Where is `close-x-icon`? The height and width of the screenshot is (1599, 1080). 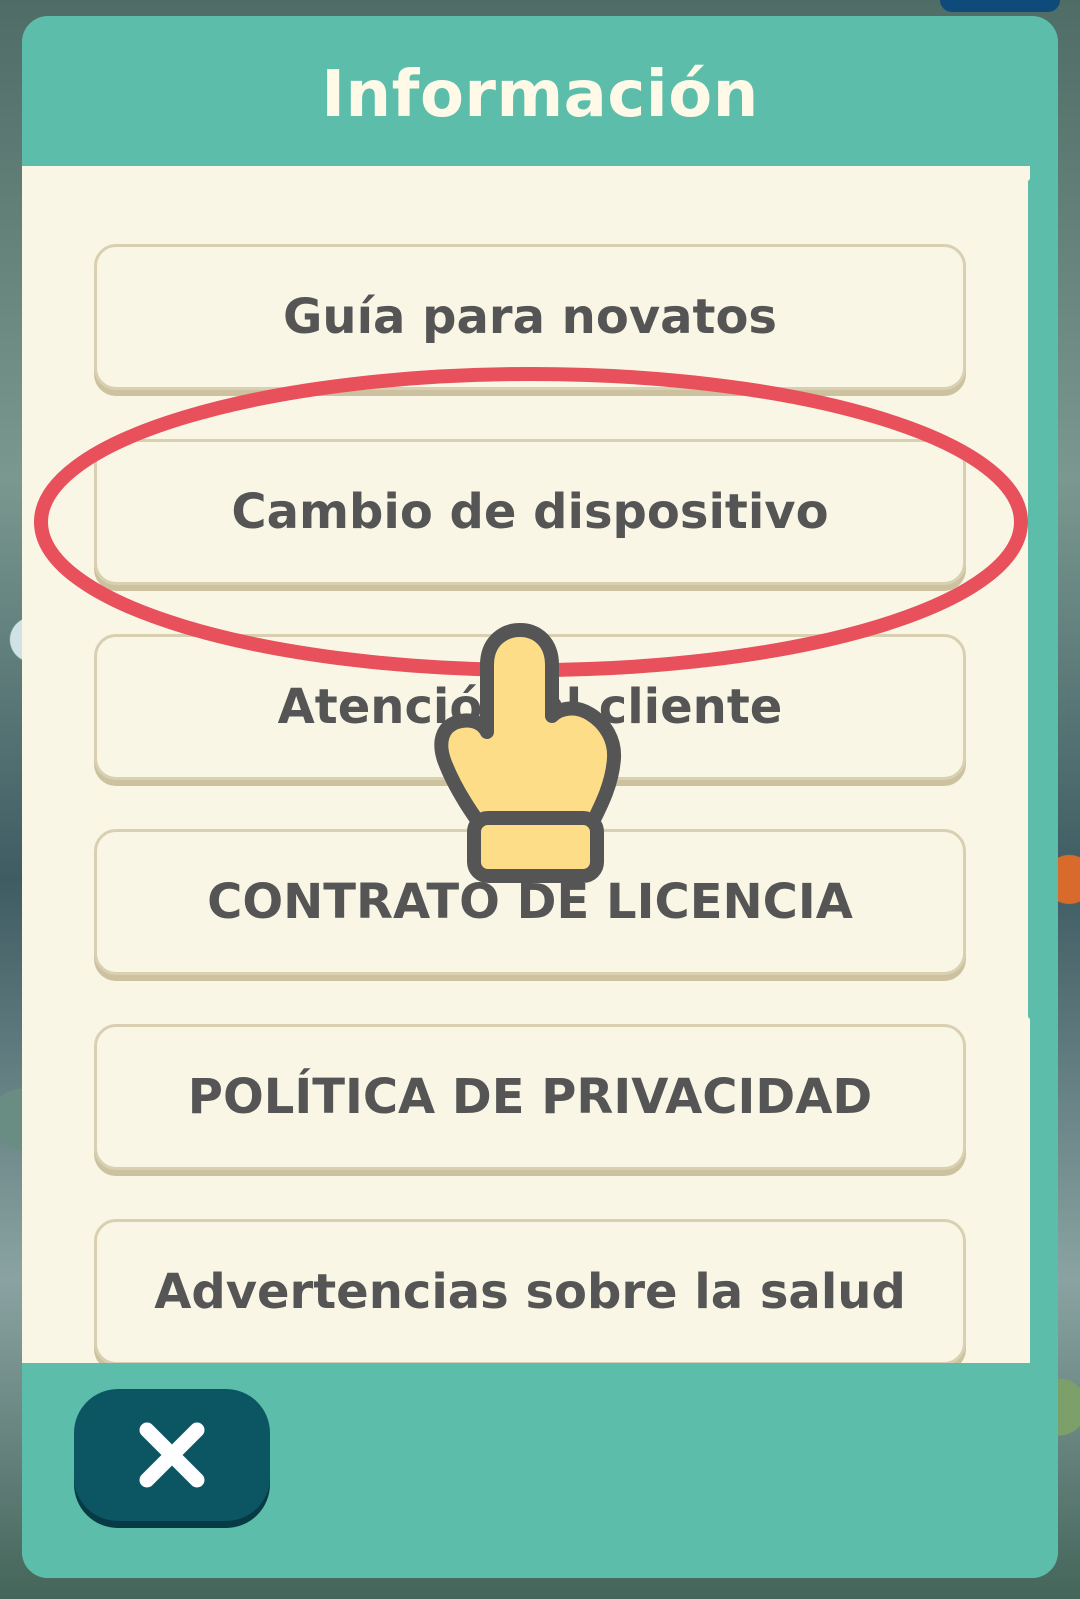
close-x-icon is located at coordinates (172, 1455).